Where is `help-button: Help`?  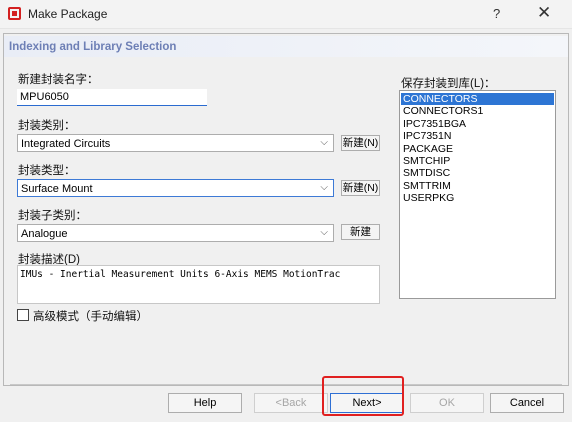 help-button: Help is located at coordinates (205, 403).